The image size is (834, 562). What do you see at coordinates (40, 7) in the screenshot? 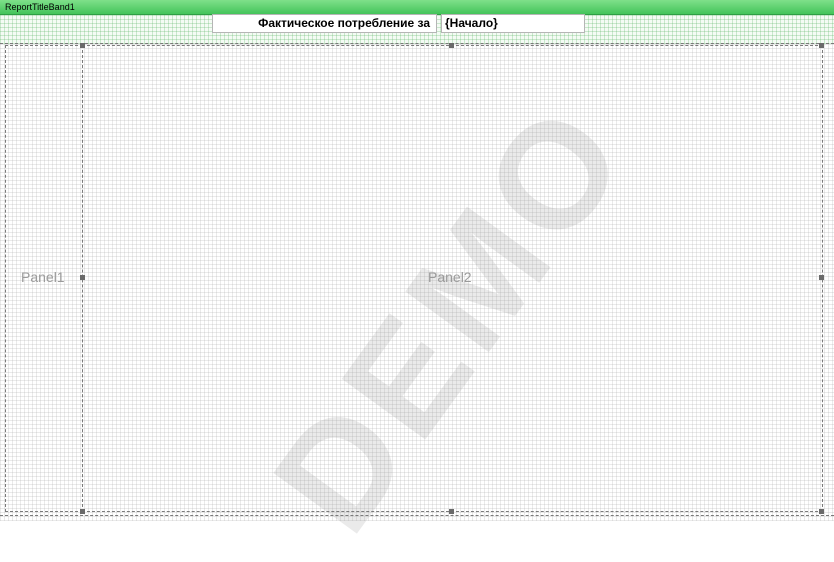
I see `band-title: ReportTitleBand1` at bounding box center [40, 7].